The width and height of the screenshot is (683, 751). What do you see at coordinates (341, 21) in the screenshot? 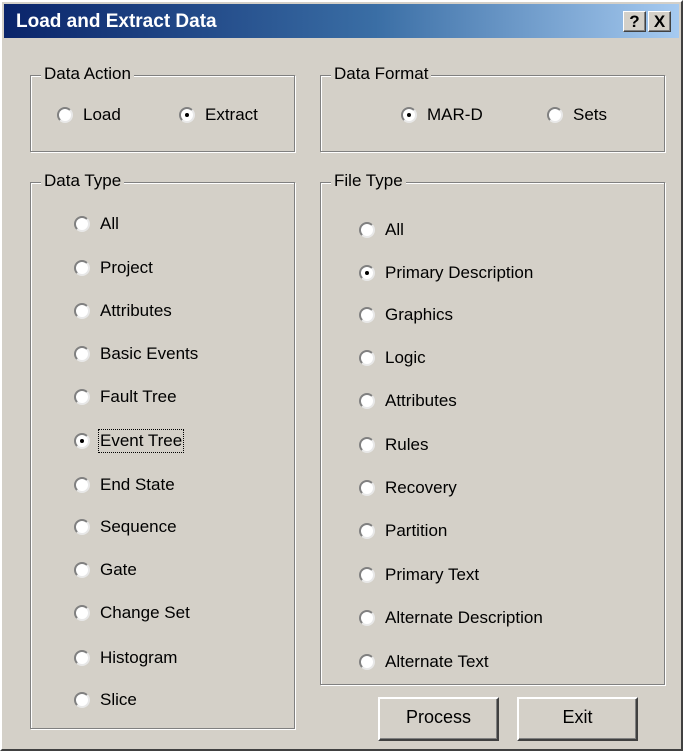
I see `title-bar: Load and Extract Data ? X` at bounding box center [341, 21].